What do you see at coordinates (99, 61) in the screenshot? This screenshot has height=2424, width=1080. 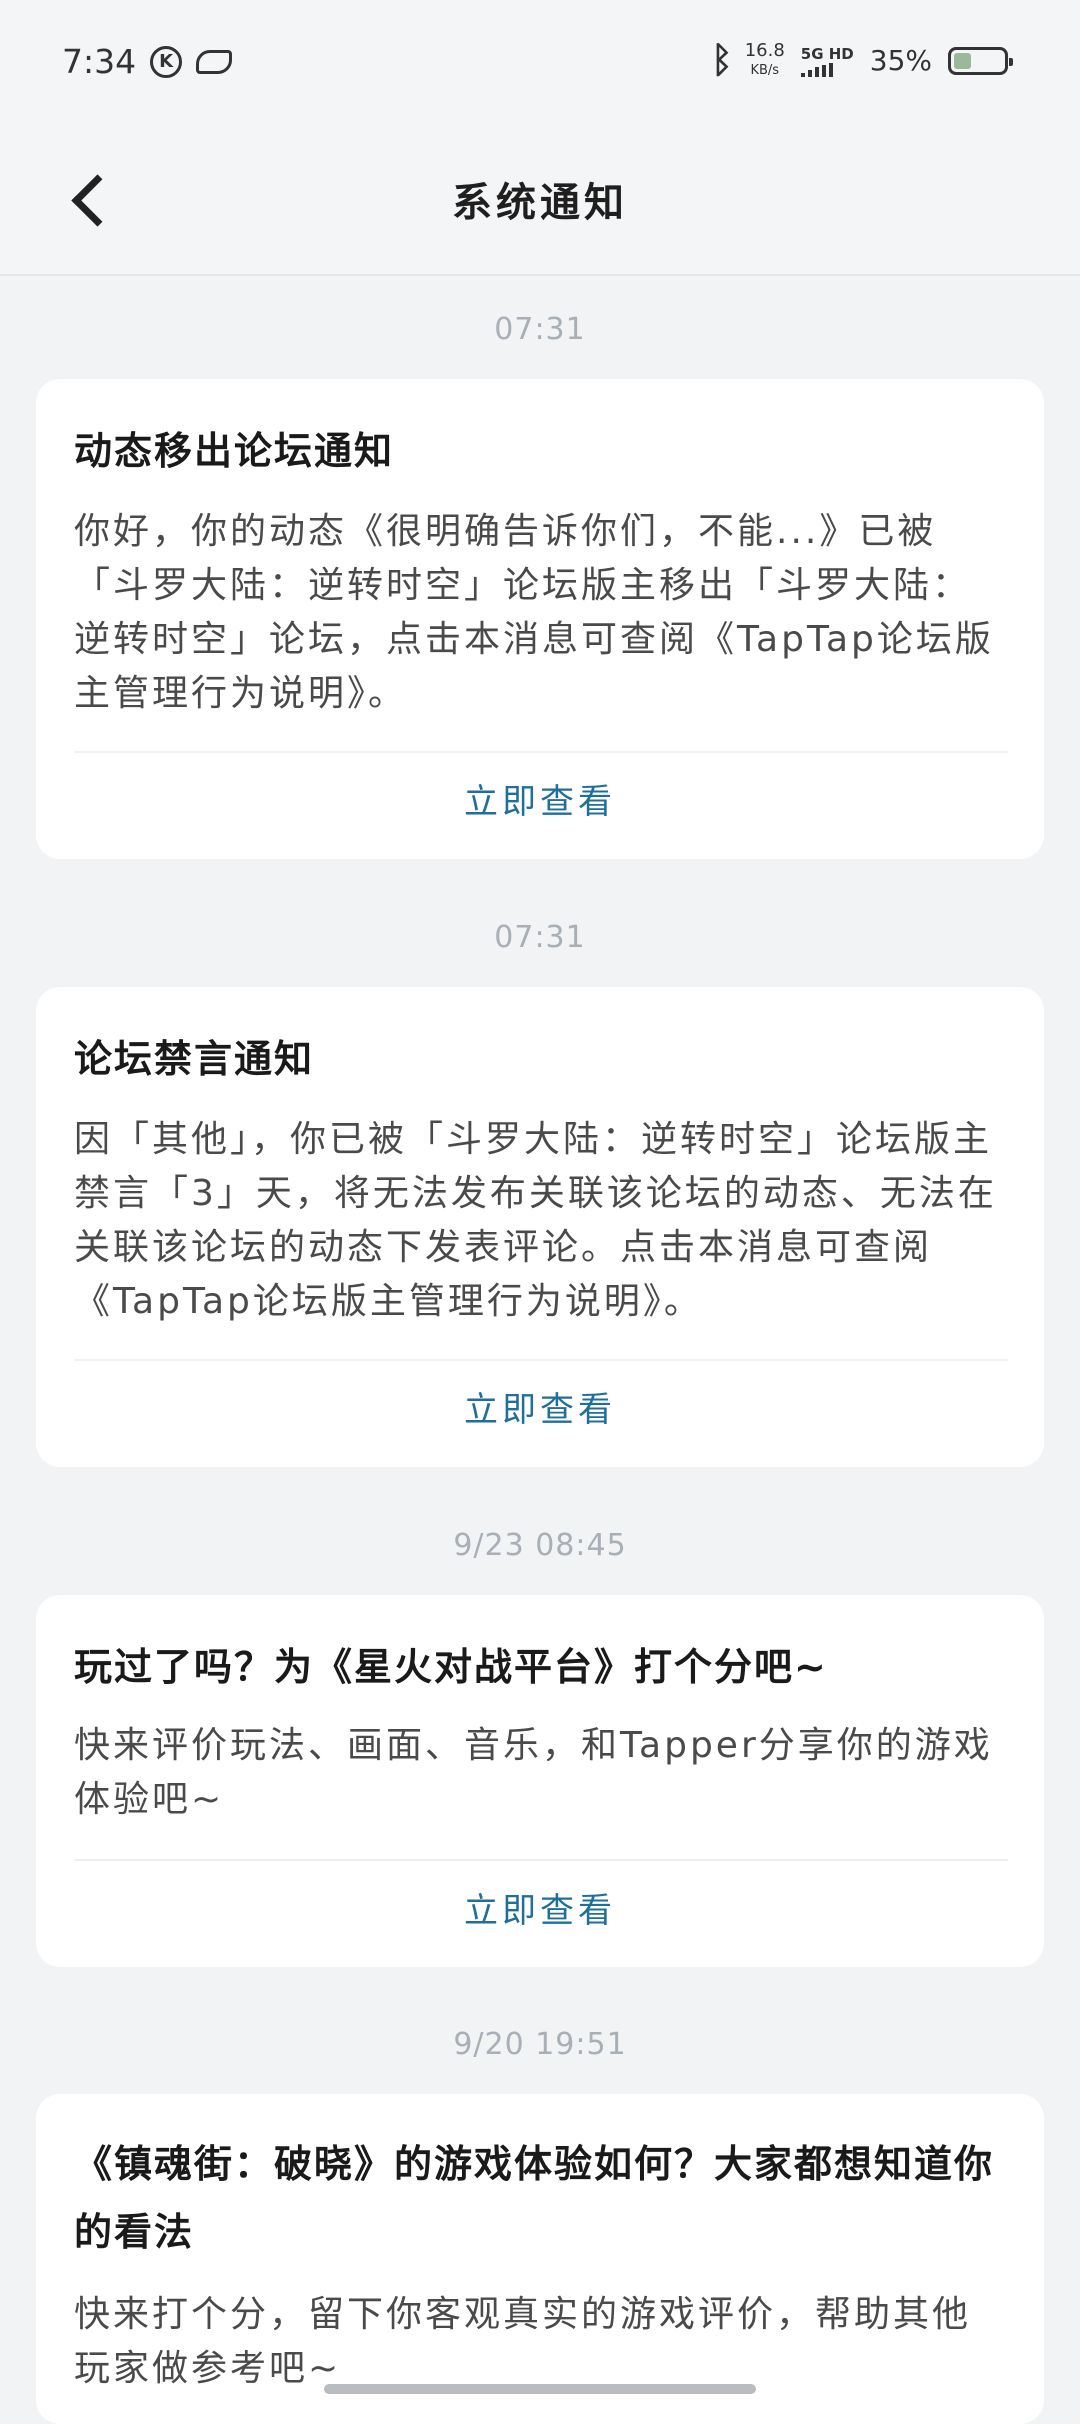 I see `status-time: 7:34` at bounding box center [99, 61].